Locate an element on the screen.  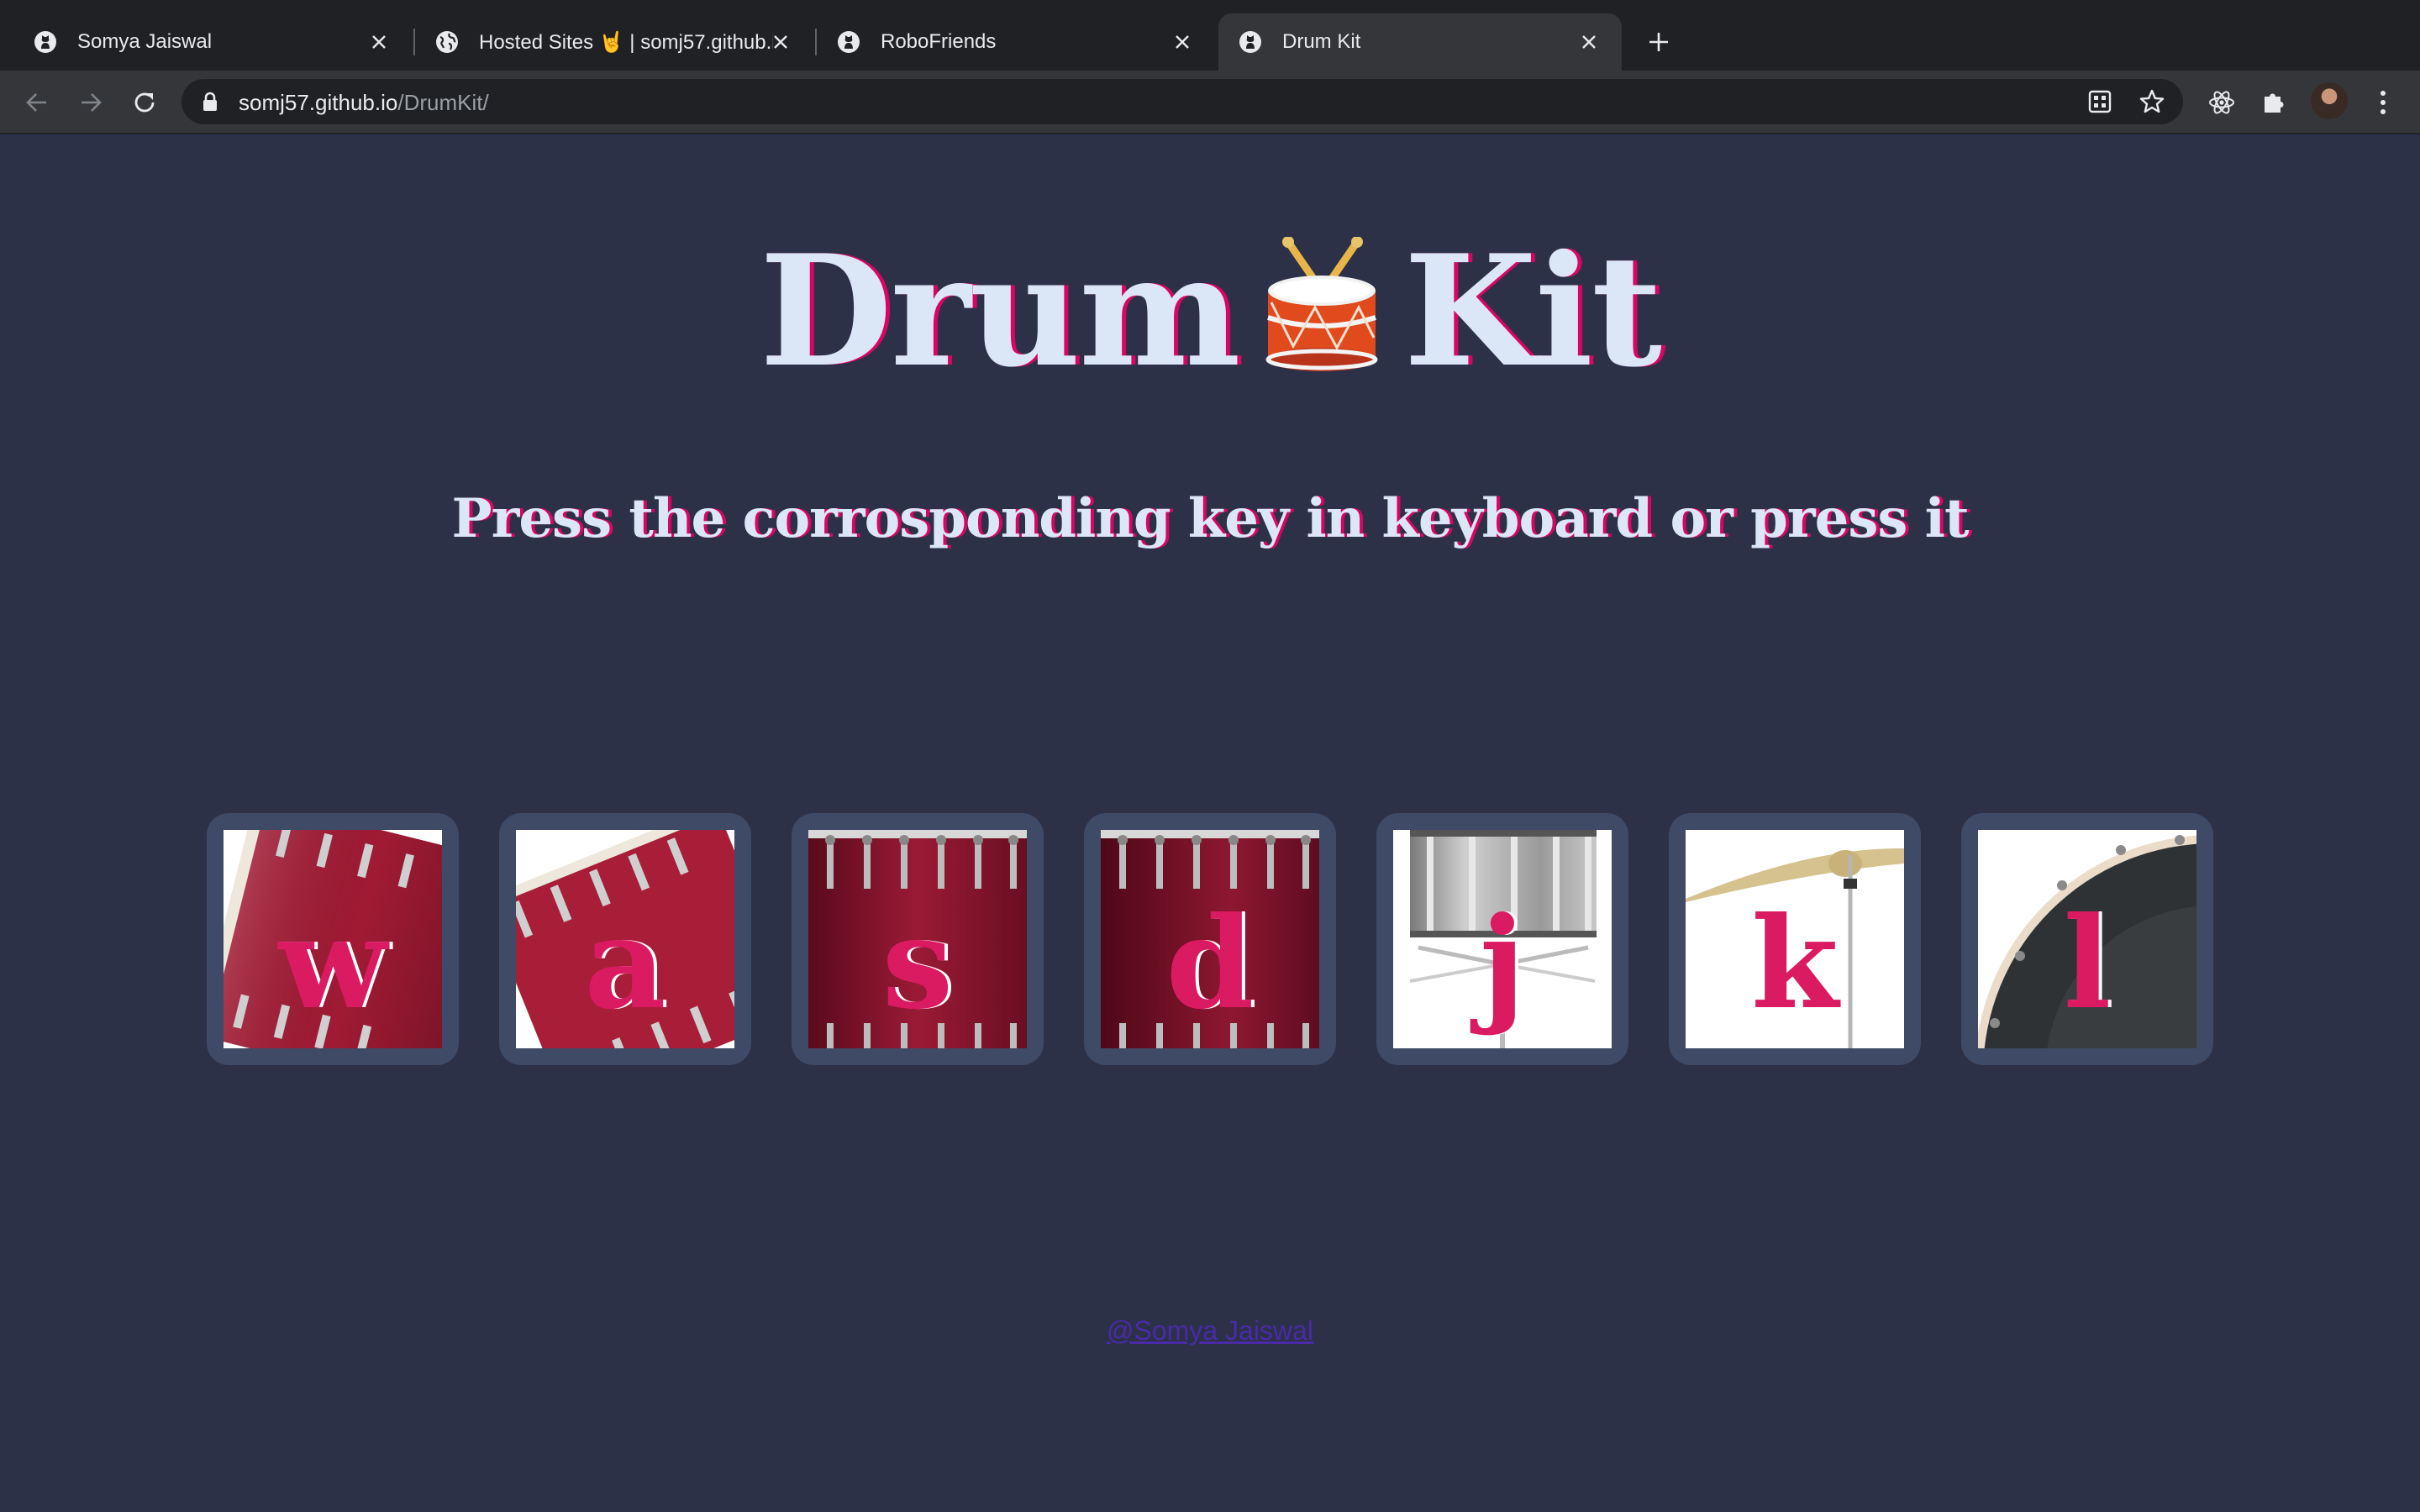
more-menu-icon is located at coordinates (2384, 102).